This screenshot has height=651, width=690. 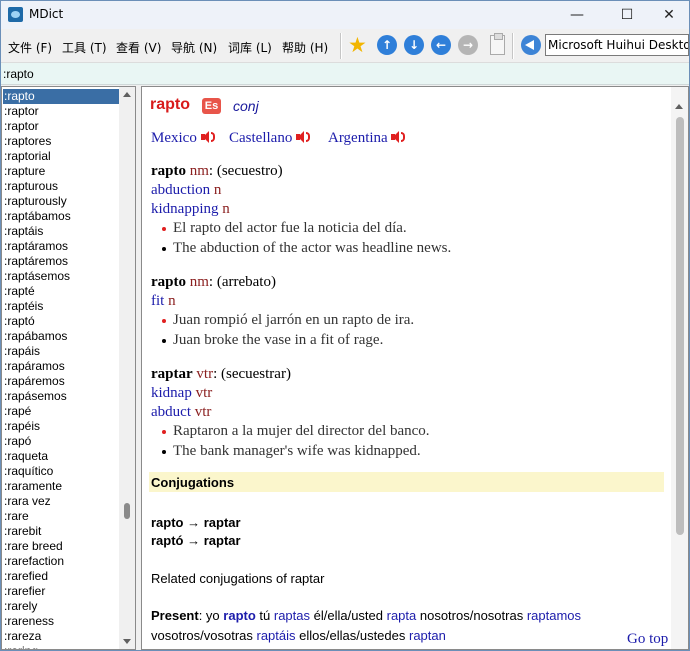 What do you see at coordinates (668, 15) in the screenshot?
I see `close-button: ✕` at bounding box center [668, 15].